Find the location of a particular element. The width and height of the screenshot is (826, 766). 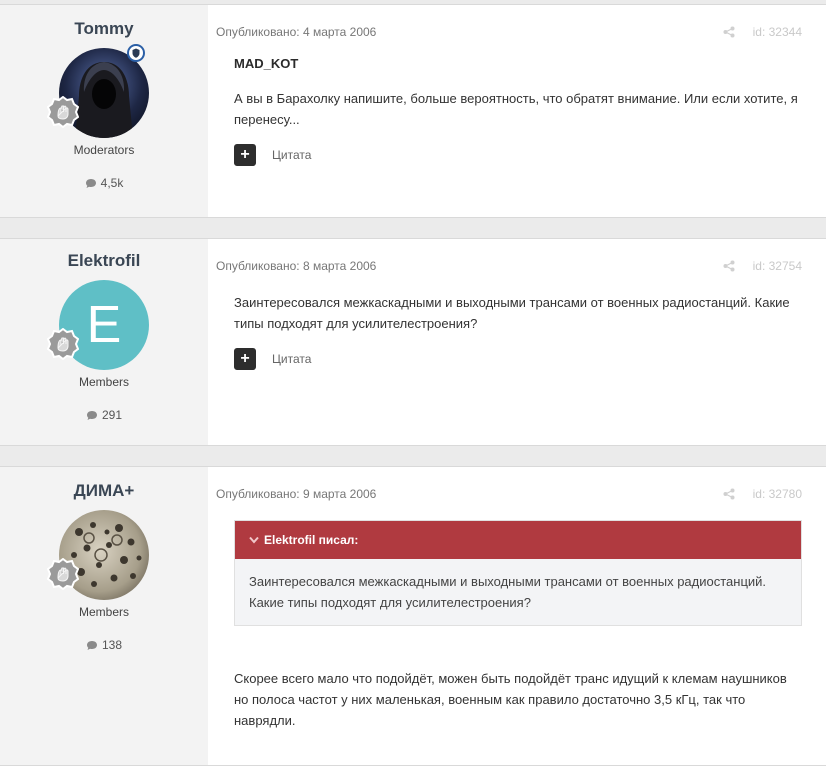

quote-header: Elektrofil писал: is located at coordinates (518, 540).